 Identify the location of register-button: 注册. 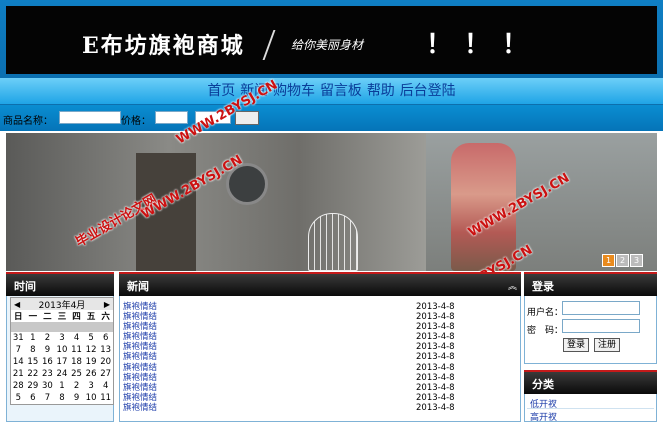
(607, 345).